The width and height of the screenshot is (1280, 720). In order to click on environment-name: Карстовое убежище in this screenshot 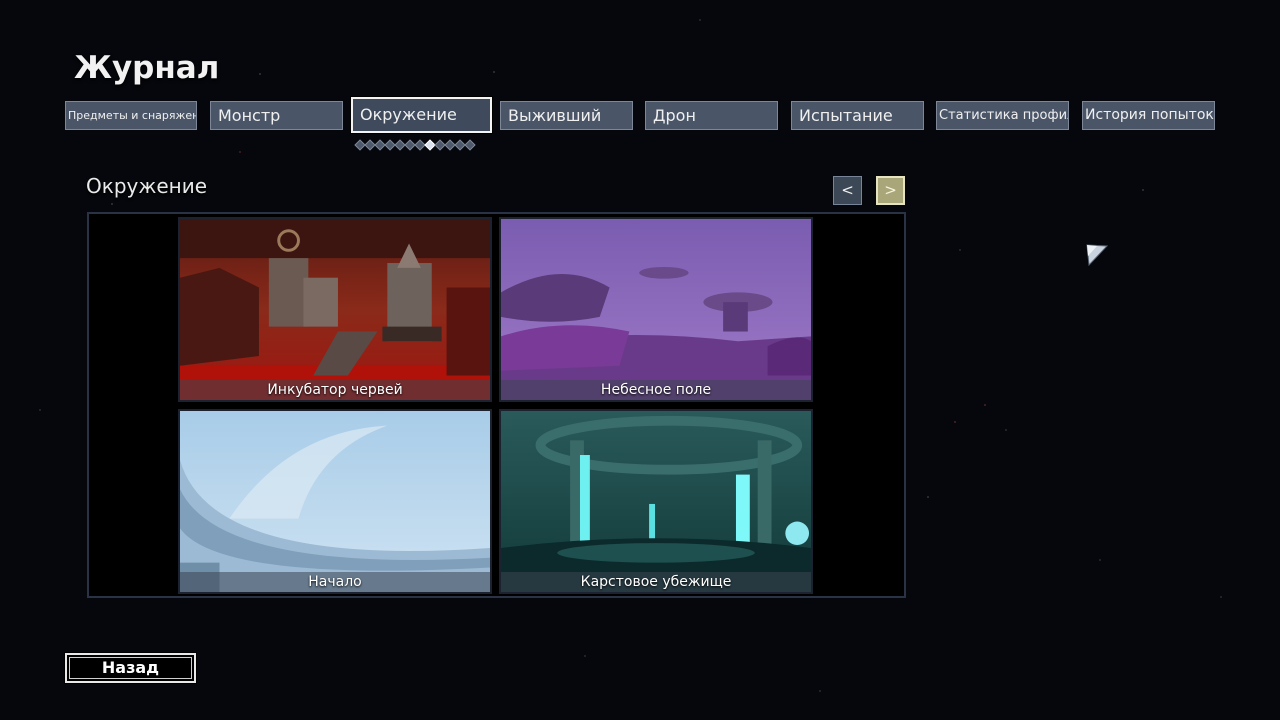, I will do `click(656, 582)`.